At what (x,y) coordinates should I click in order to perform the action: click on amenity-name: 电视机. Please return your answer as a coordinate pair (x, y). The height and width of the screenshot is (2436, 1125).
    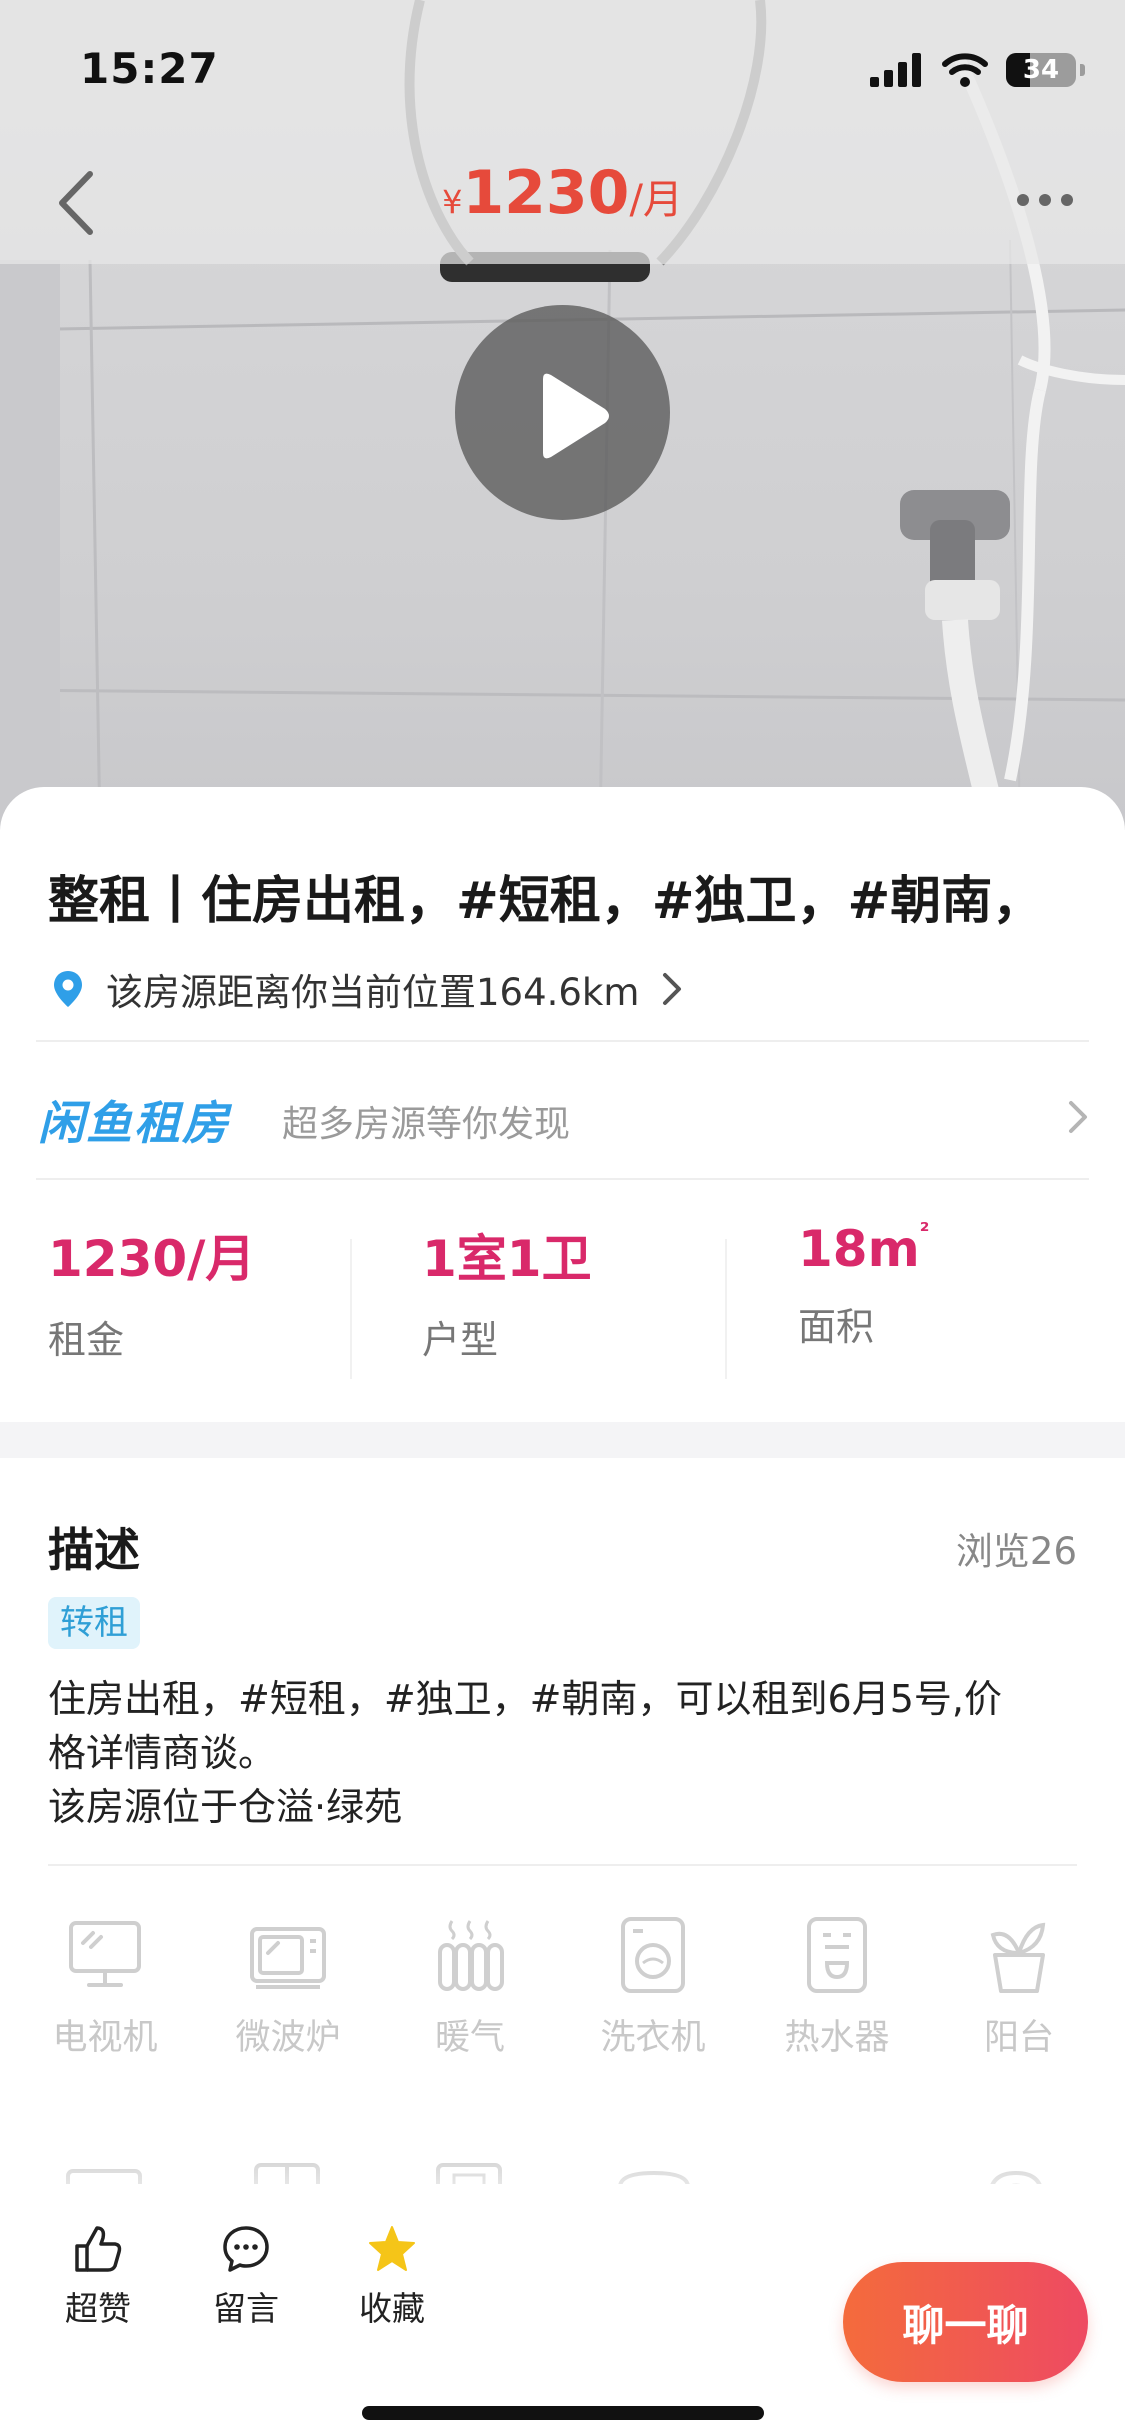
    Looking at the image, I should click on (105, 2038).